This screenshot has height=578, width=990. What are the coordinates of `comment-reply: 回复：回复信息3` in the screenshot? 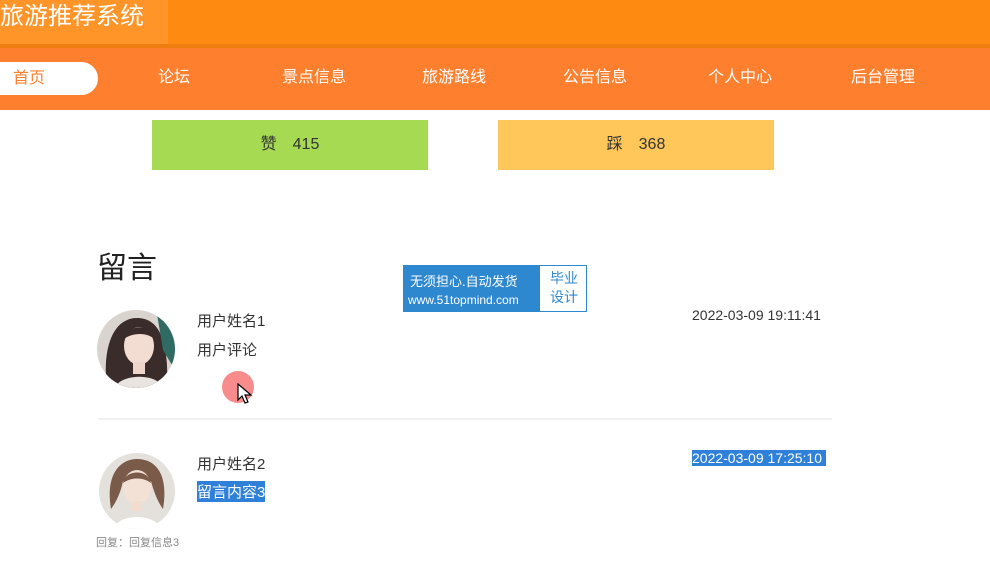 It's located at (138, 543).